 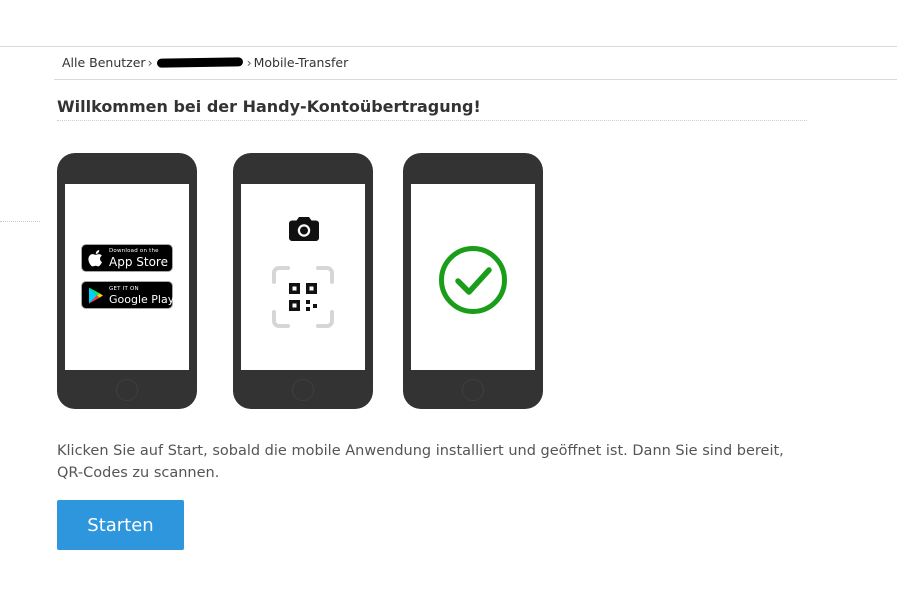 I want to click on title-divider, so click(x=432, y=120).